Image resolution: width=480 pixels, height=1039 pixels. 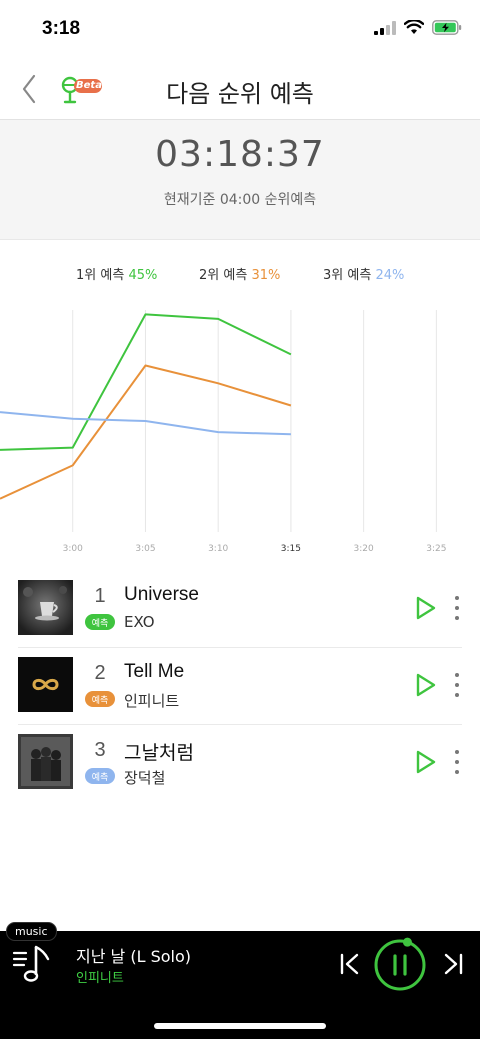 What do you see at coordinates (347, 275) in the screenshot?
I see `legend-label: 3위 예측` at bounding box center [347, 275].